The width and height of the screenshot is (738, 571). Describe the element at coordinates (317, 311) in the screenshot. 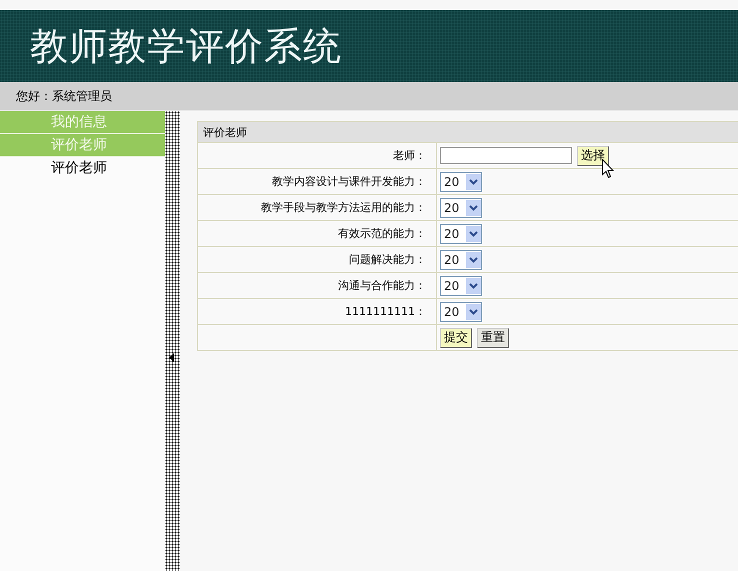

I see `field-label: 1111111111：` at that location.